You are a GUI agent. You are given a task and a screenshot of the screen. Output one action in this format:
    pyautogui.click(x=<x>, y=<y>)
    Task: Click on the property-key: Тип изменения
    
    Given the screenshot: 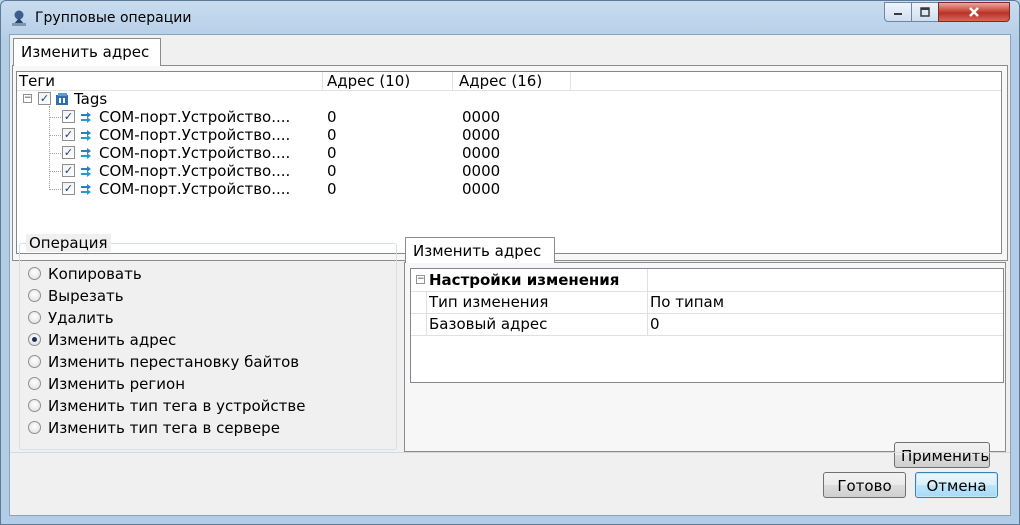 What is the action you would take?
    pyautogui.click(x=489, y=302)
    